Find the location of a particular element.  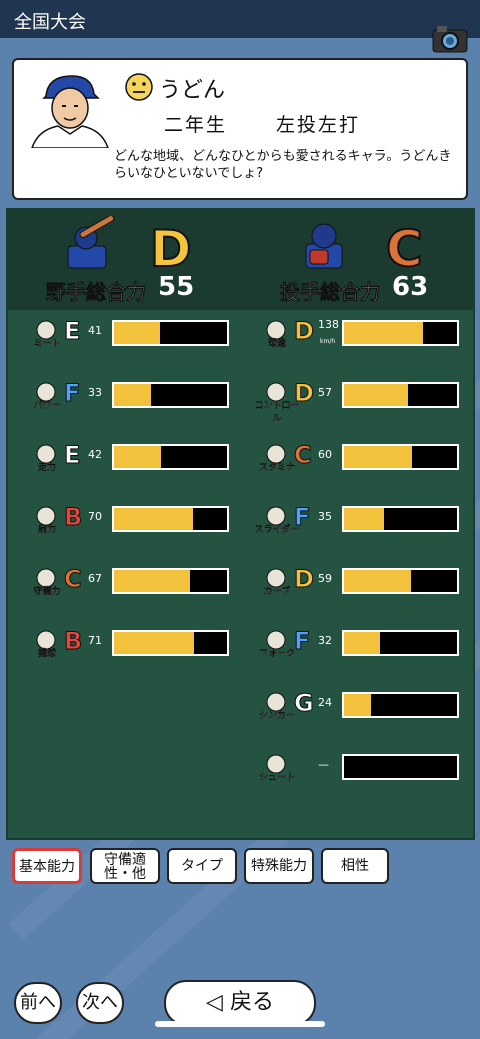

stat-row: カーブ D 59 is located at coordinates (360, 582).